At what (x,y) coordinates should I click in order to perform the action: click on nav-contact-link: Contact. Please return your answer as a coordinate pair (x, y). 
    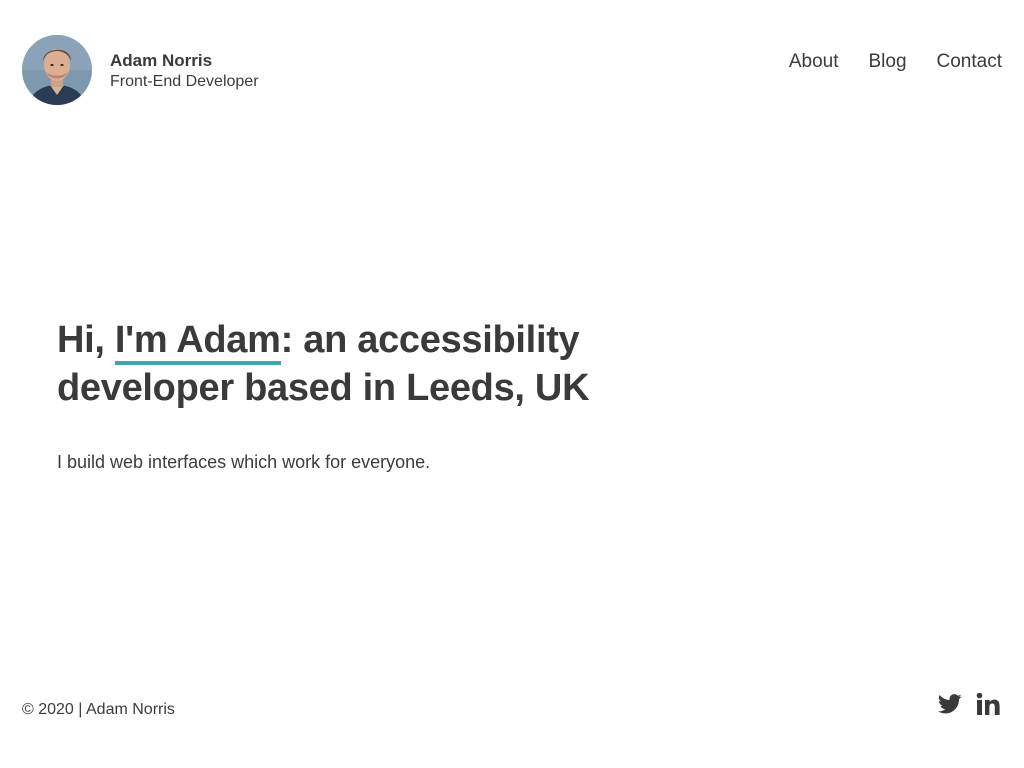
    Looking at the image, I should click on (969, 62).